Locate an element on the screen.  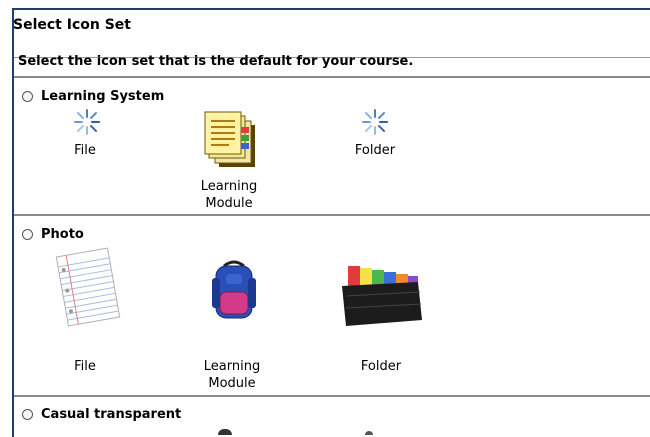
learning-module-caption-photo: Learning Module is located at coordinates (232, 375).